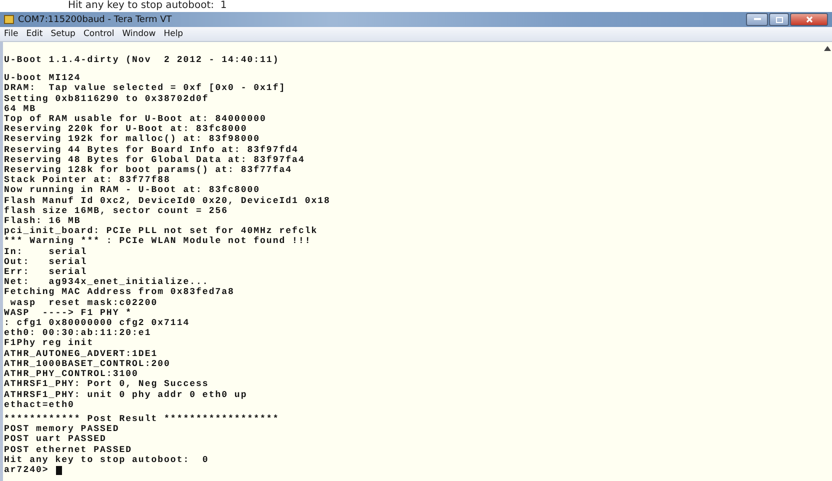  Describe the element at coordinates (46, 262) in the screenshot. I see `terminal-line: Out: serial` at that location.